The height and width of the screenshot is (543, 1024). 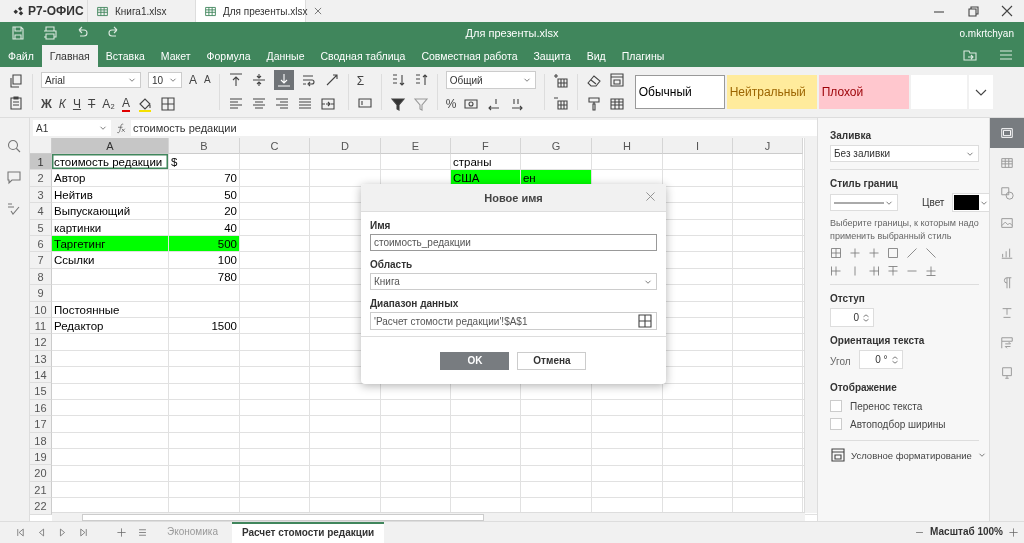 I want to click on column-header: E, so click(x=415, y=146).